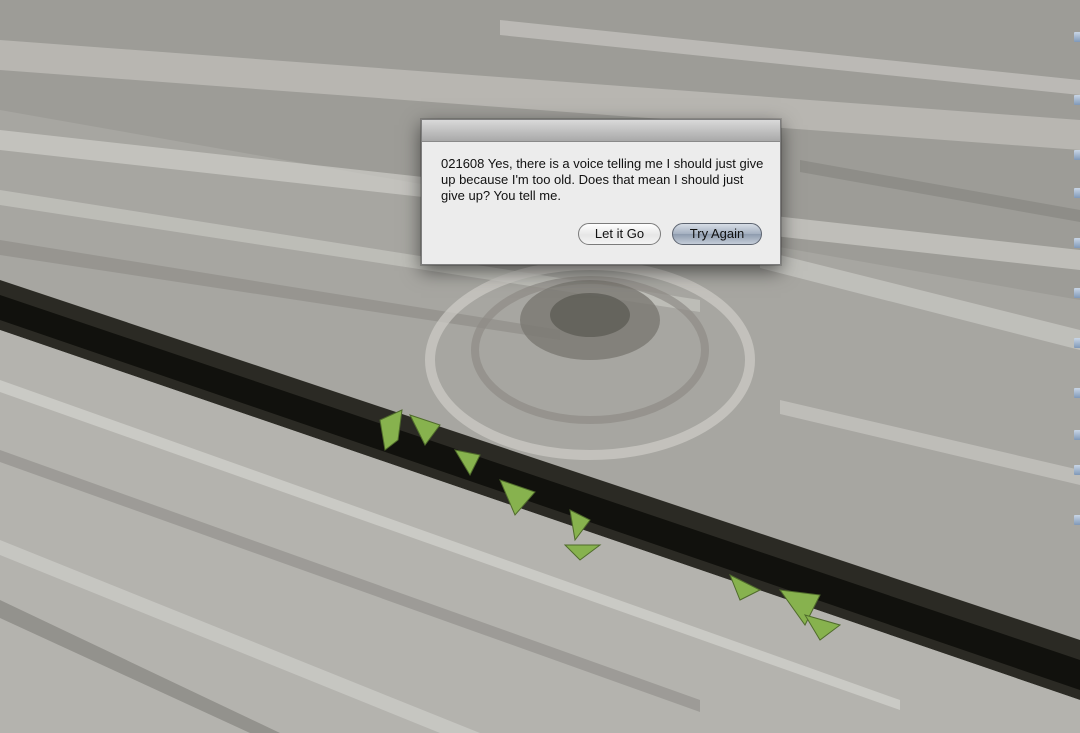 Image resolution: width=1080 pixels, height=733 pixels. Describe the element at coordinates (601, 131) in the screenshot. I see `dialog-titlebar` at that location.